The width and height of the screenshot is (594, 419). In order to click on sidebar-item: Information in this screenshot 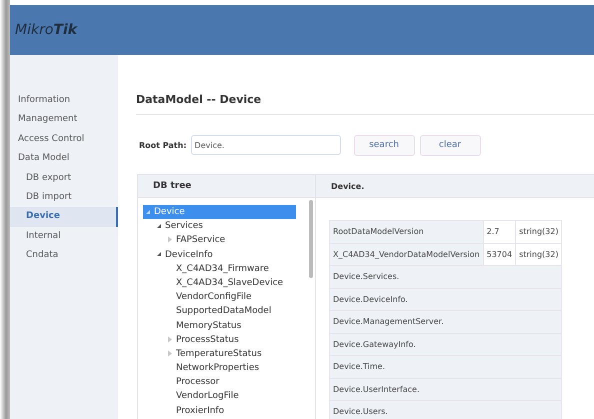, I will do `click(64, 100)`.